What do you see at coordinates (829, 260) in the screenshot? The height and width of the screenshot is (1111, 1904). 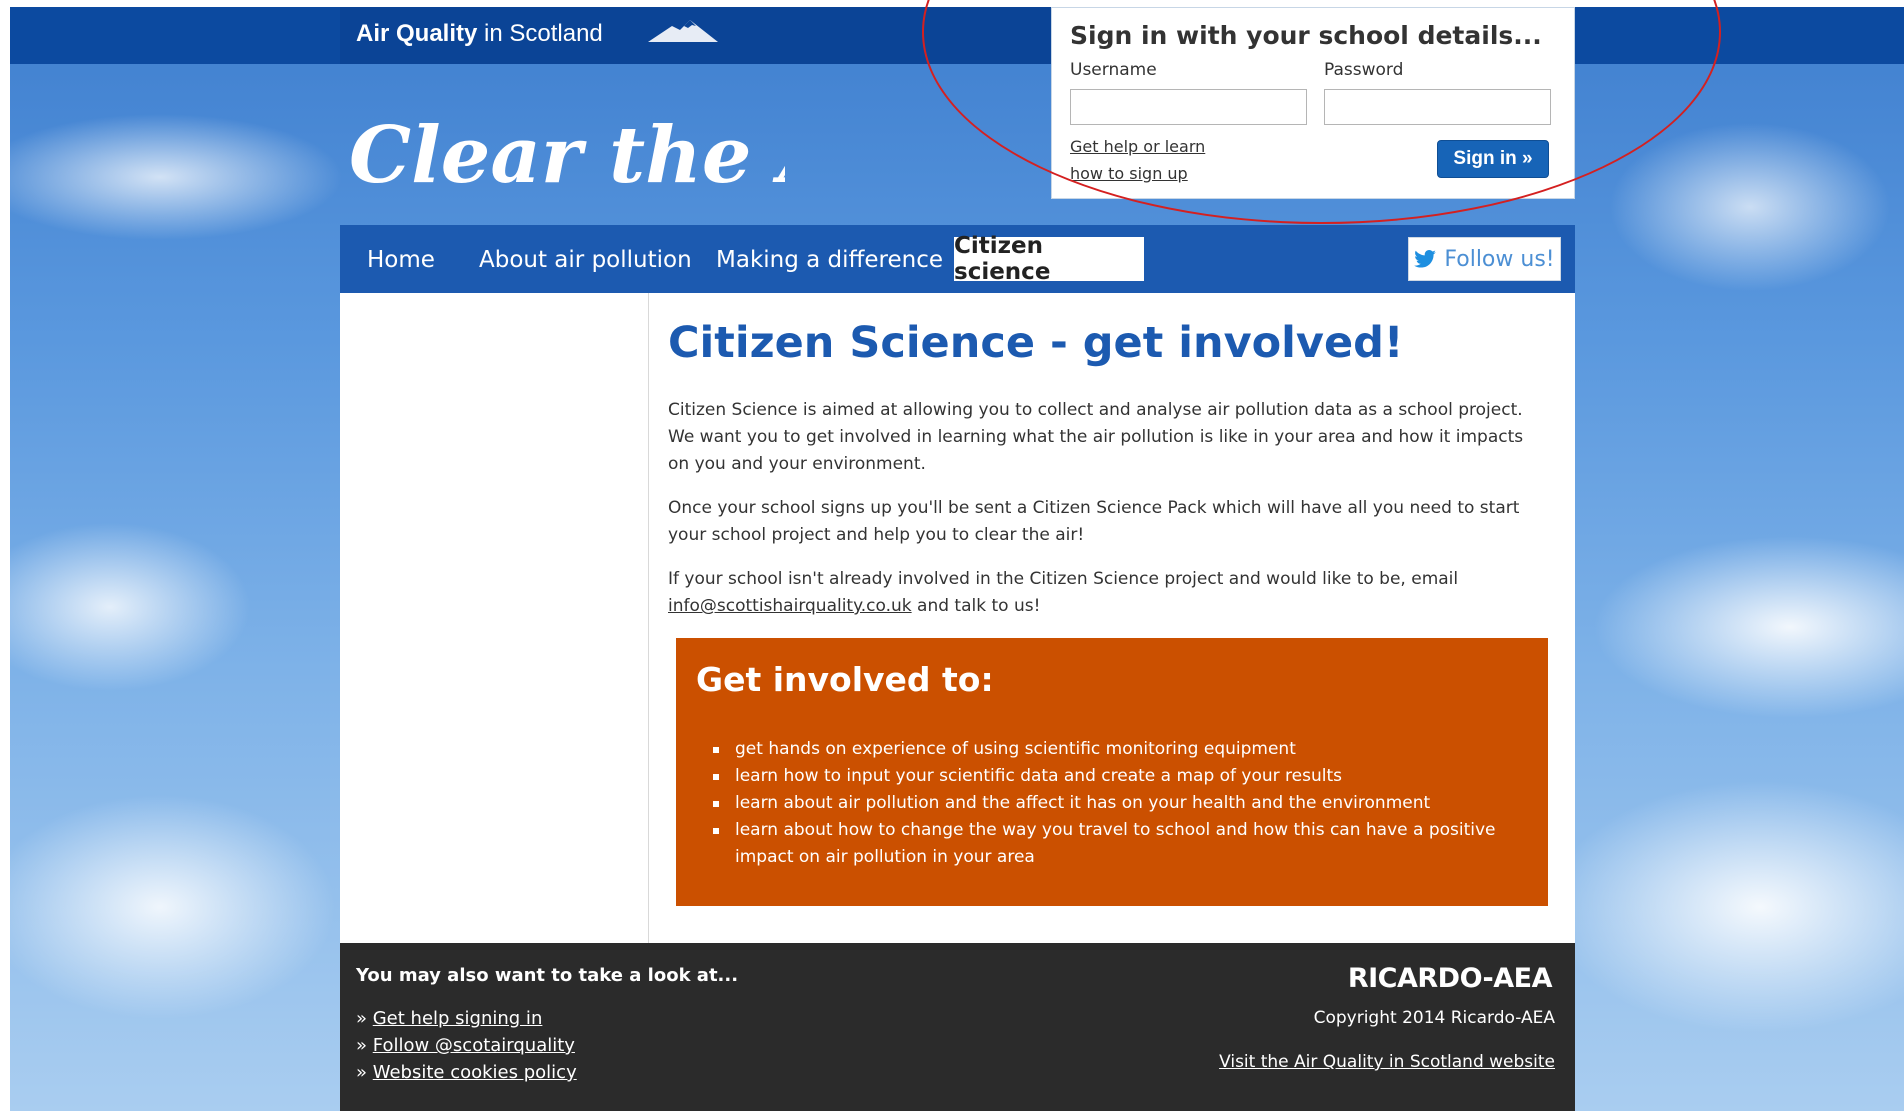 I see `nav-making-a-difference: Making a difference` at bounding box center [829, 260].